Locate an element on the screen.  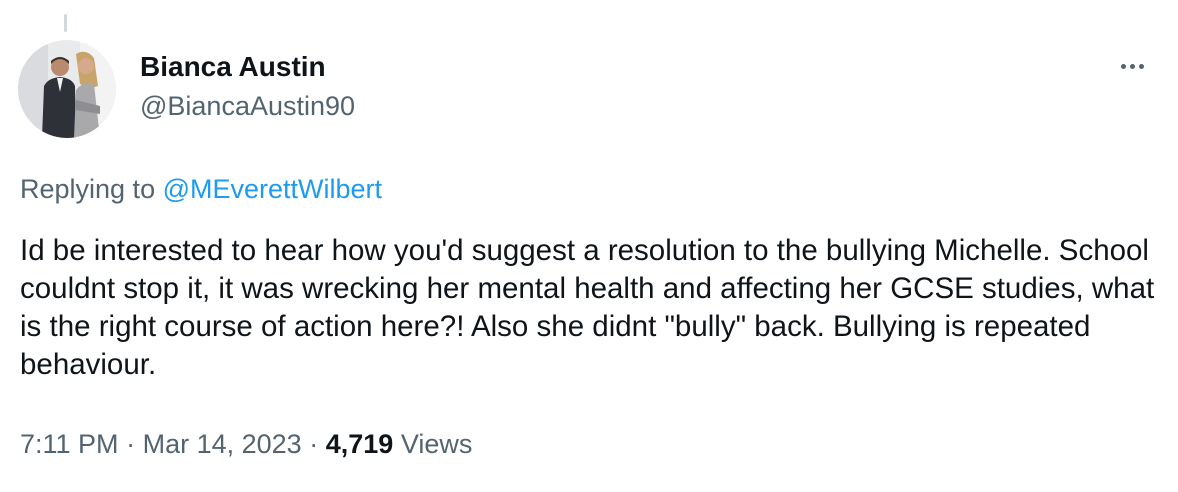
tweet-author: Bianca Austin @BiancaAustin90 is located at coordinates (247, 86).